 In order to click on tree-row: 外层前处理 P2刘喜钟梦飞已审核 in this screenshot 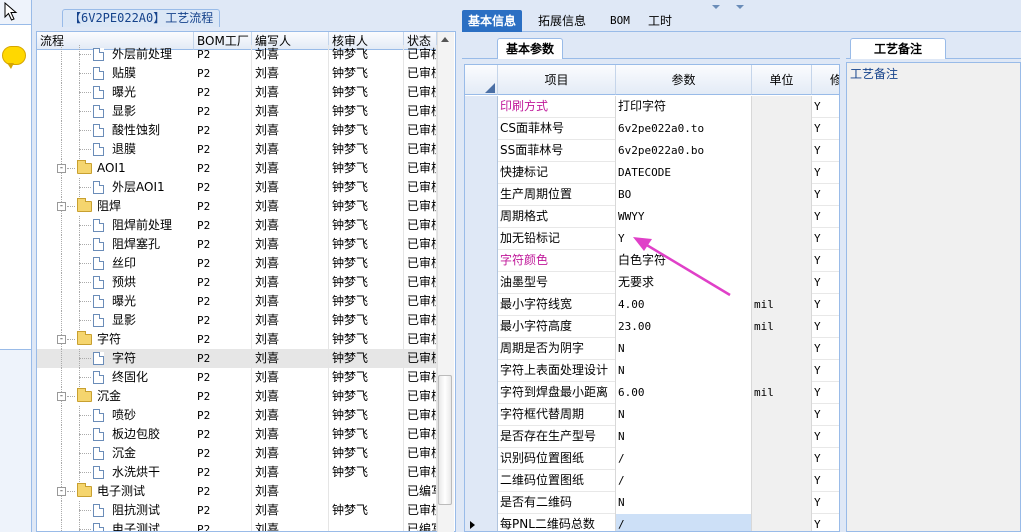, I will do `click(237, 54)`.